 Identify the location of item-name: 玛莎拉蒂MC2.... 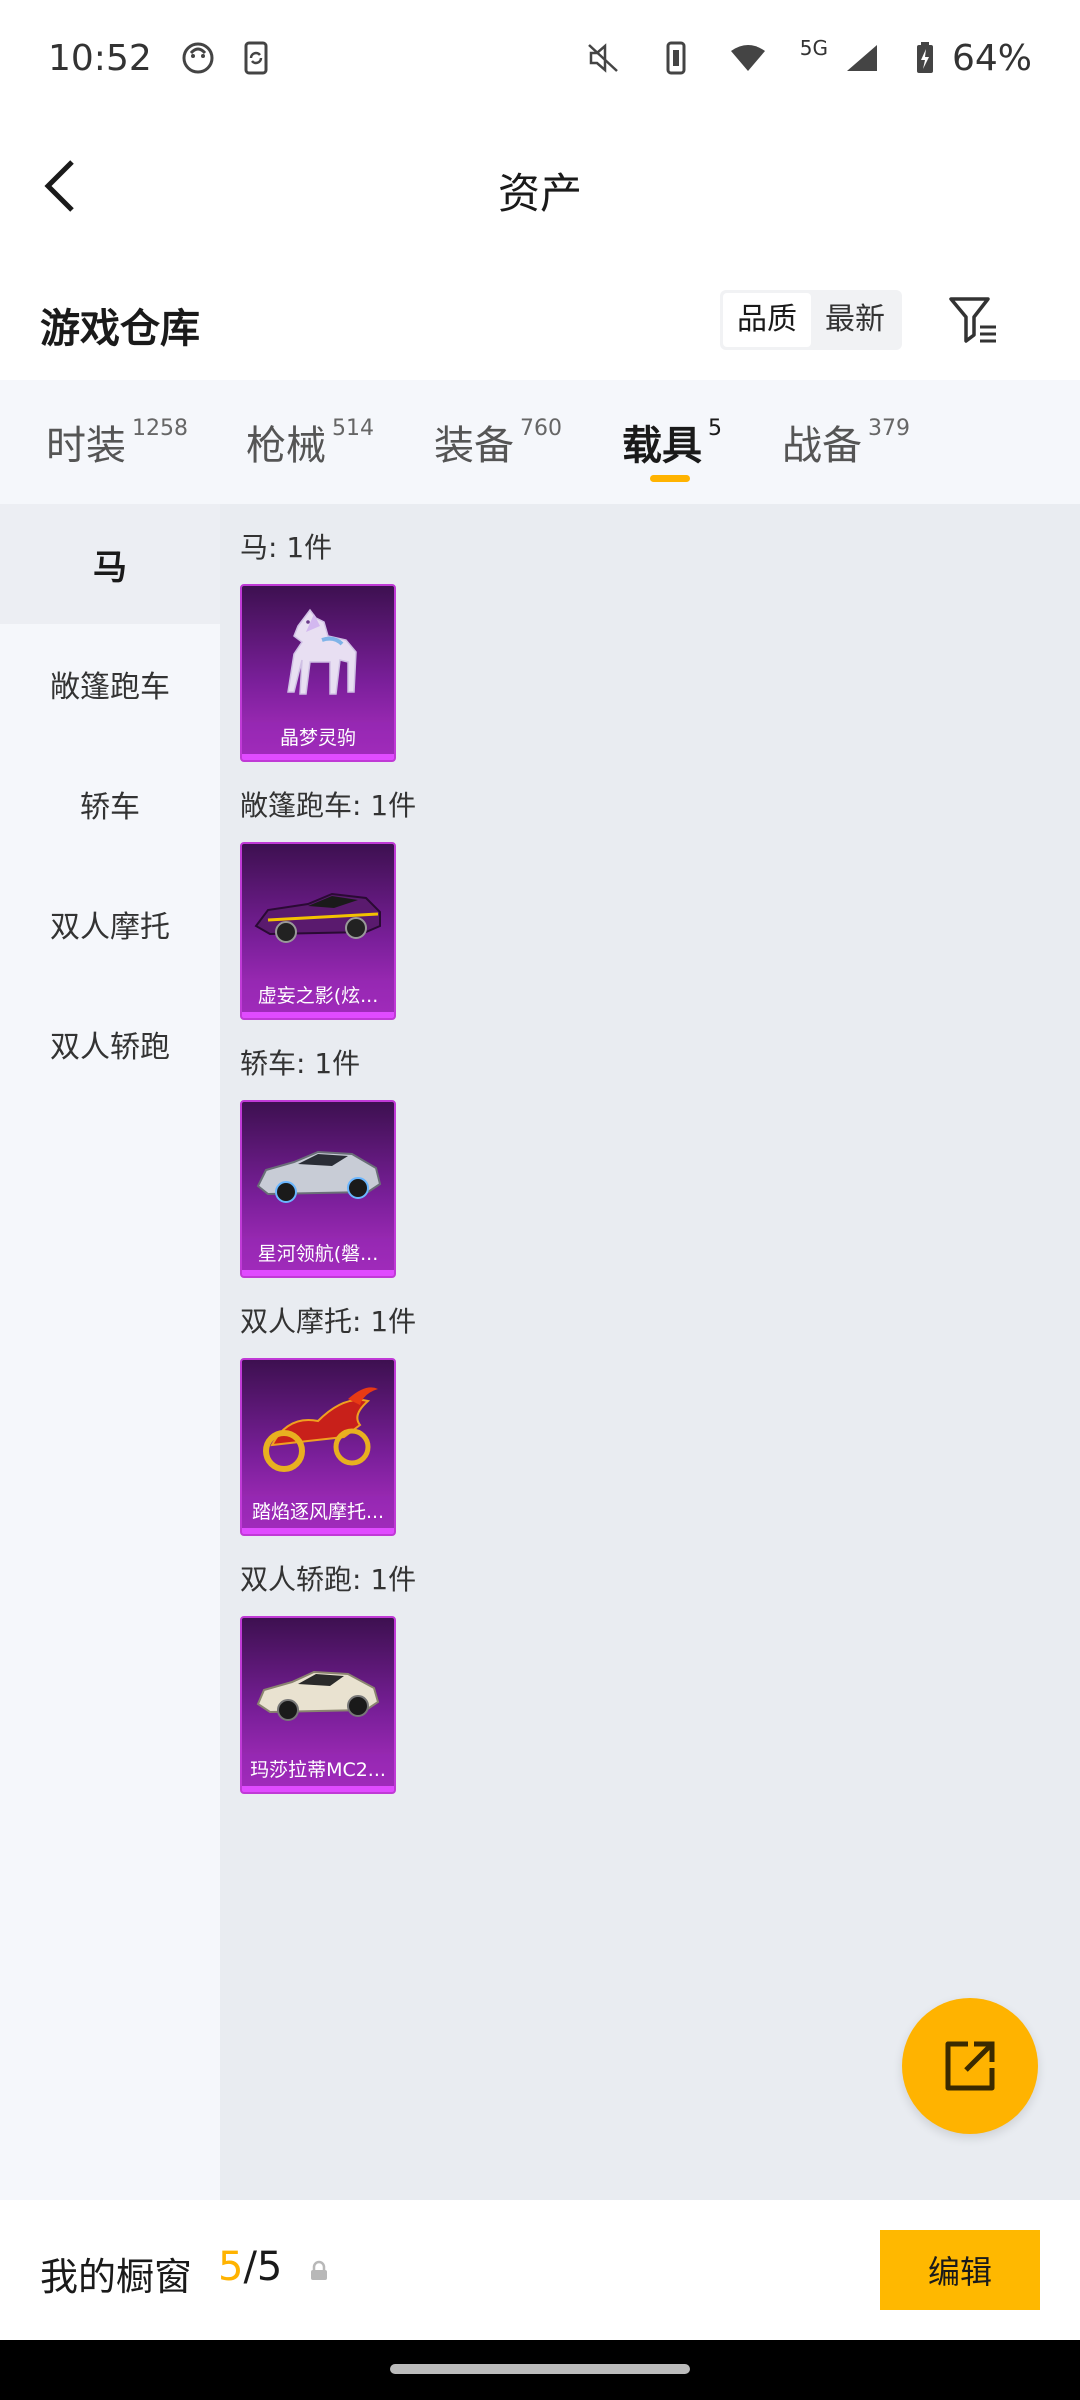
(318, 1770).